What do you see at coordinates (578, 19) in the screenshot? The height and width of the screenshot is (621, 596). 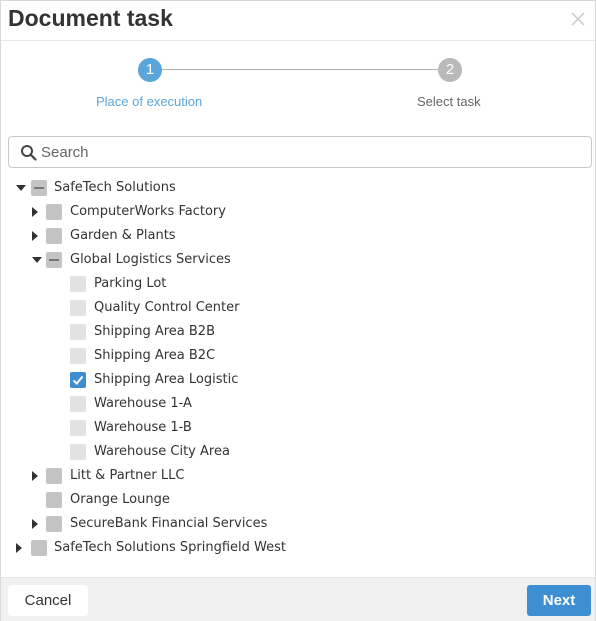 I see `close-icon` at bounding box center [578, 19].